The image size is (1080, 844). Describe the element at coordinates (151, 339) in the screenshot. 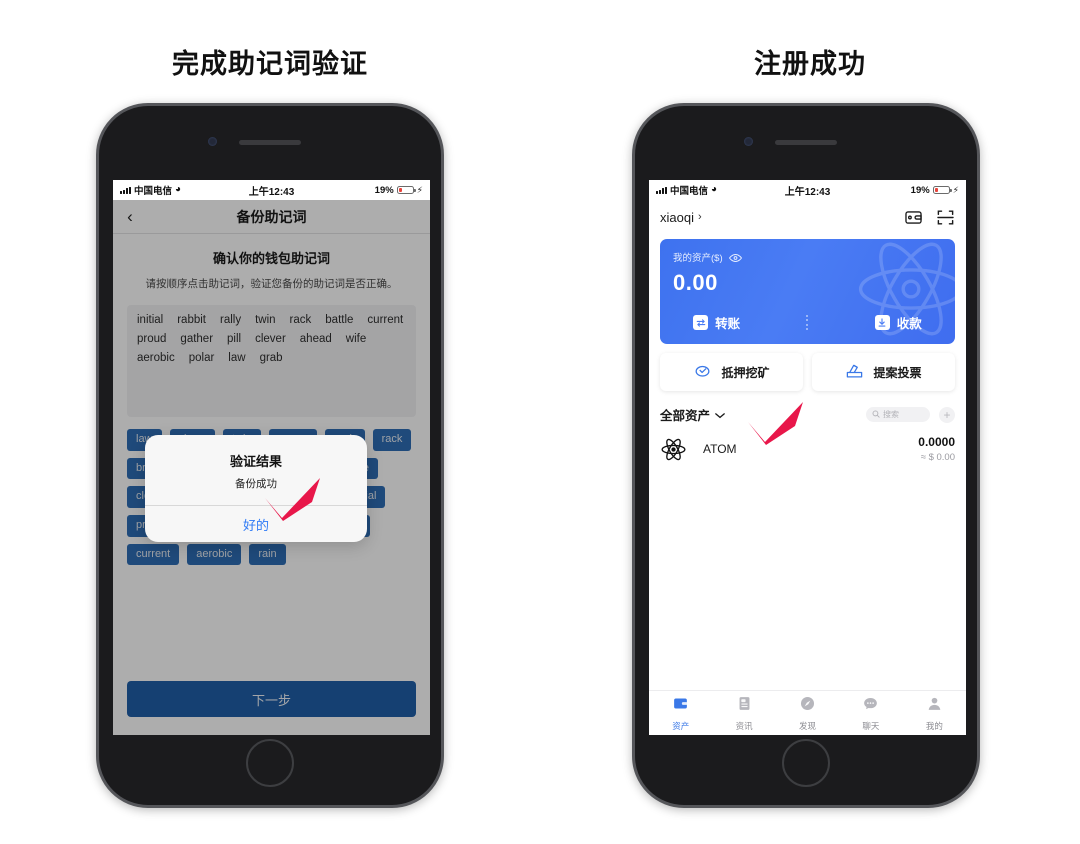

I see `selected-word: proud` at that location.